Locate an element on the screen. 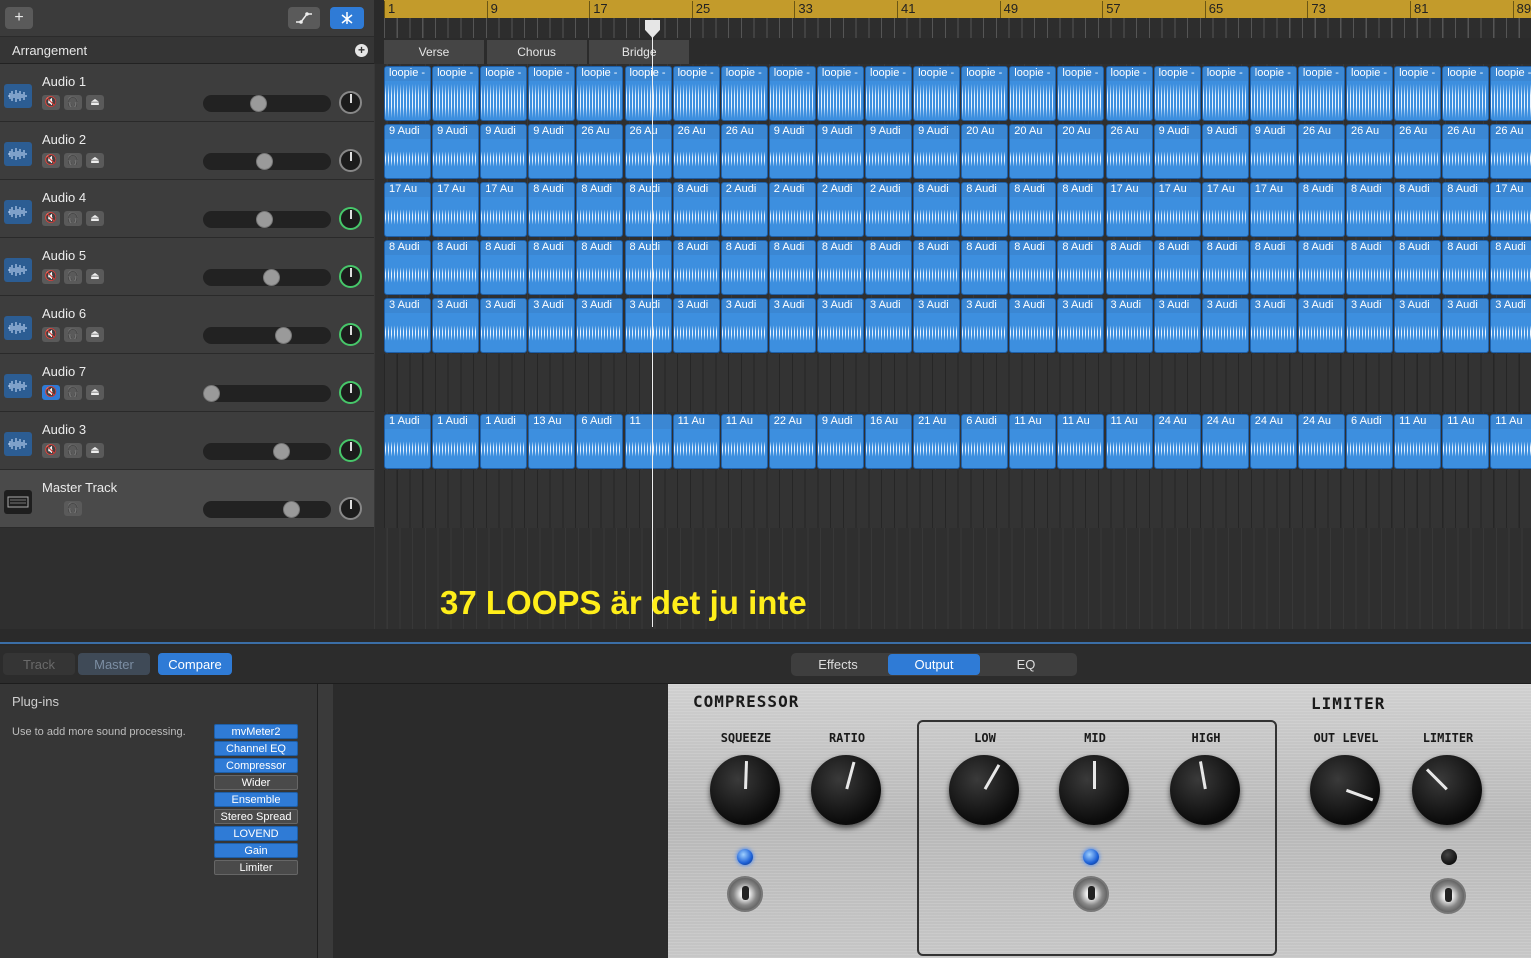 Image resolution: width=1531 pixels, height=958 pixels. track-header: Audio 1 🔇 🎧 ⏏ is located at coordinates (187, 93).